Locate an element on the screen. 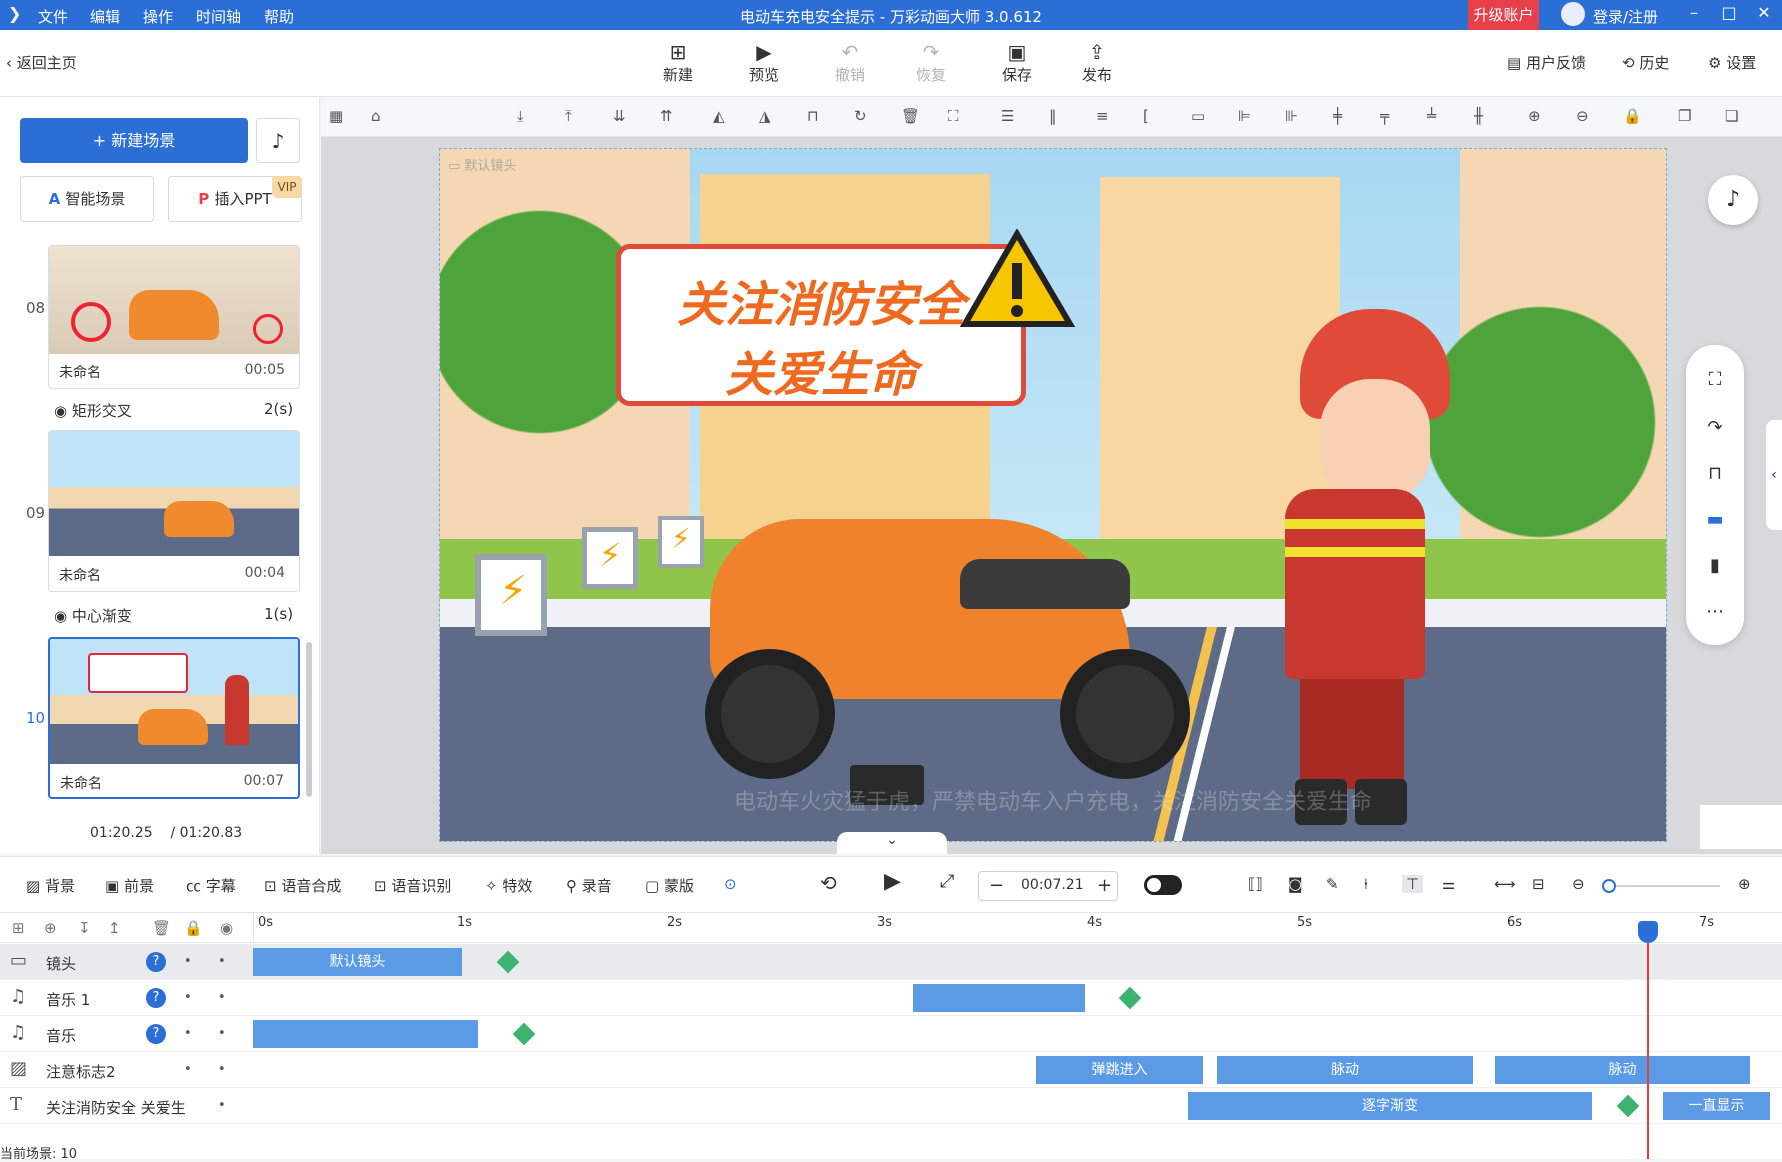  timeline-clip: 一直显示 is located at coordinates (1716, 1106).